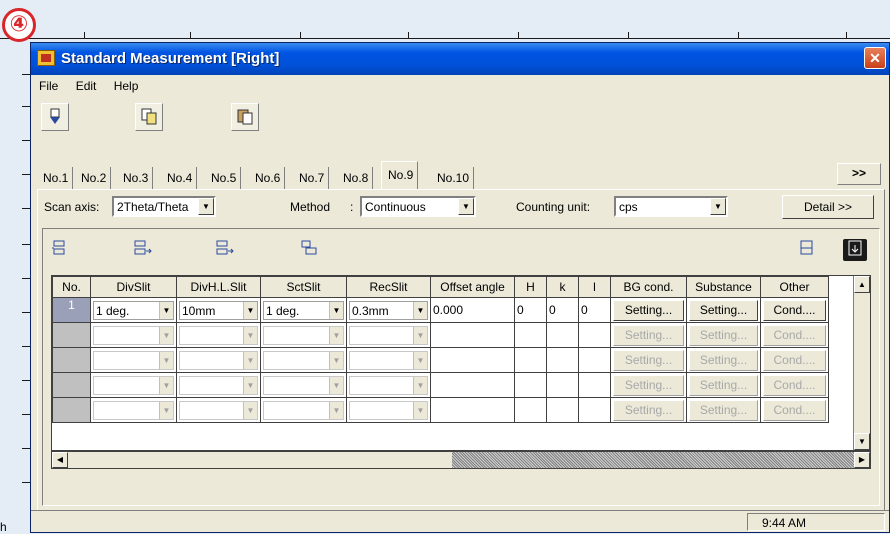 The height and width of the screenshot is (534, 890). What do you see at coordinates (135, 178) in the screenshot?
I see `tab-no-3: No.3` at bounding box center [135, 178].